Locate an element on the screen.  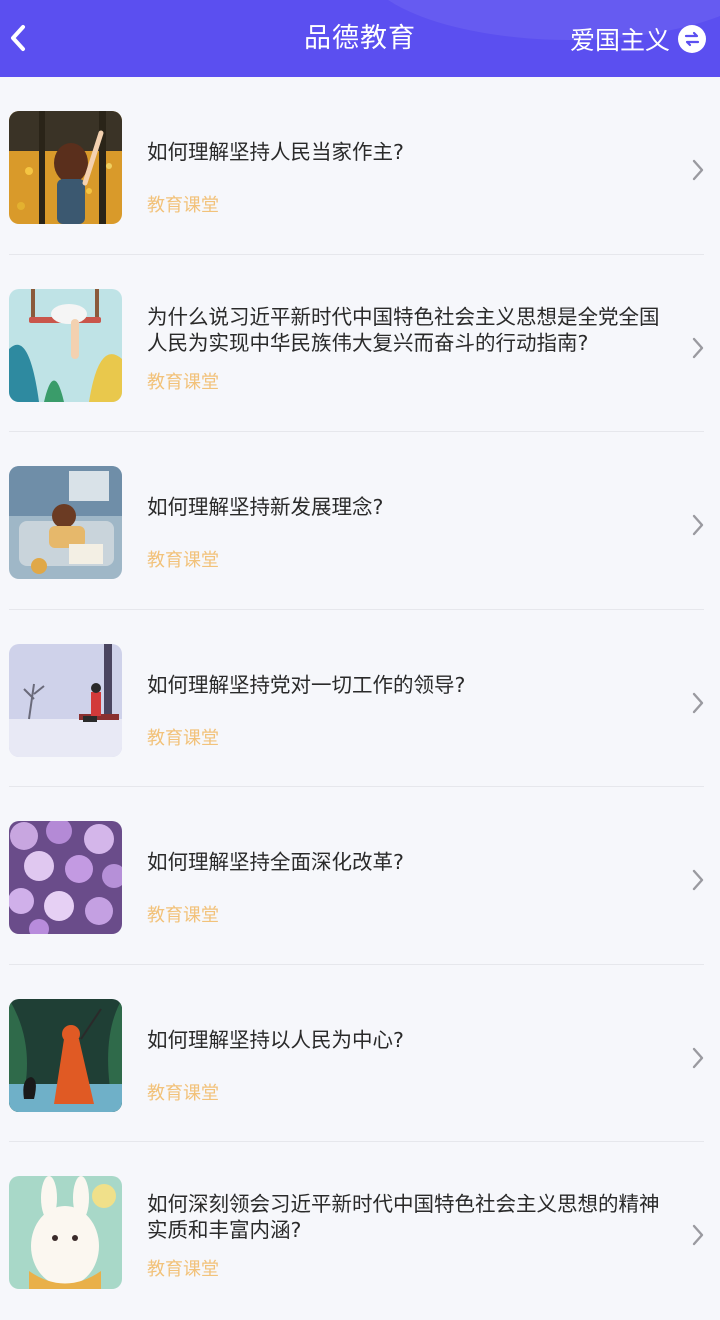
list-item: 如何理解坚持以人民为中心? 教育课堂 is located at coordinates (360, 1053).